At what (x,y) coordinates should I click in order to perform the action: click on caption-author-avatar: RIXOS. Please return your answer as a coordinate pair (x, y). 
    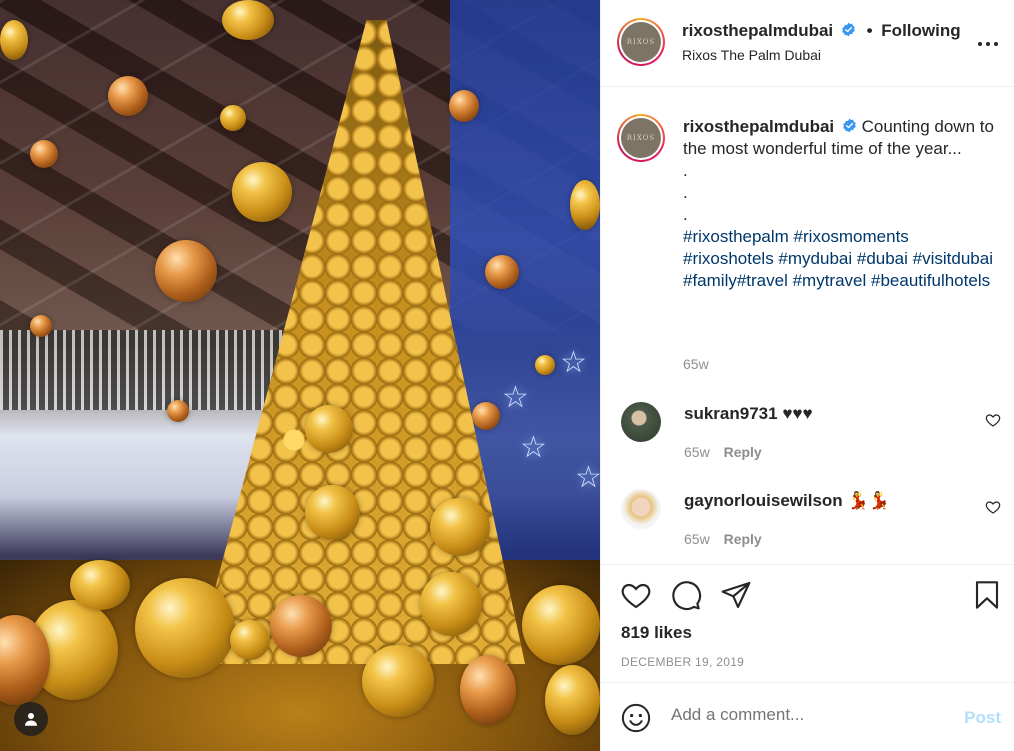
    Looking at the image, I should click on (641, 138).